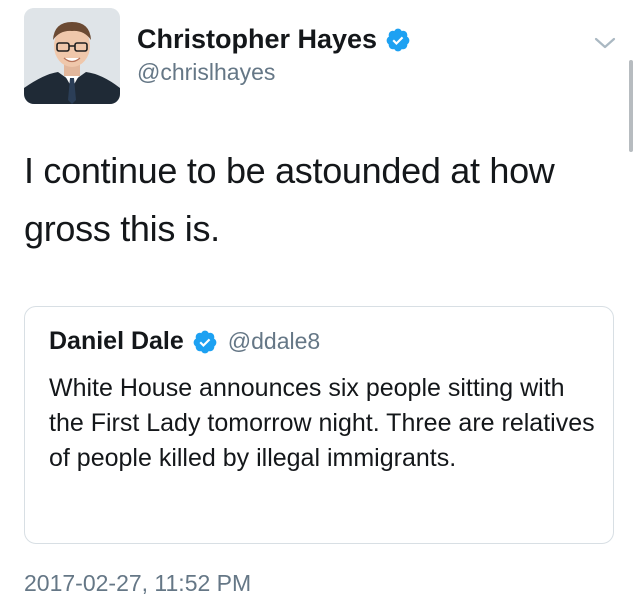 The height and width of the screenshot is (613, 639). I want to click on quoted-author-row: Daniel Dale @ddale8, so click(184, 341).